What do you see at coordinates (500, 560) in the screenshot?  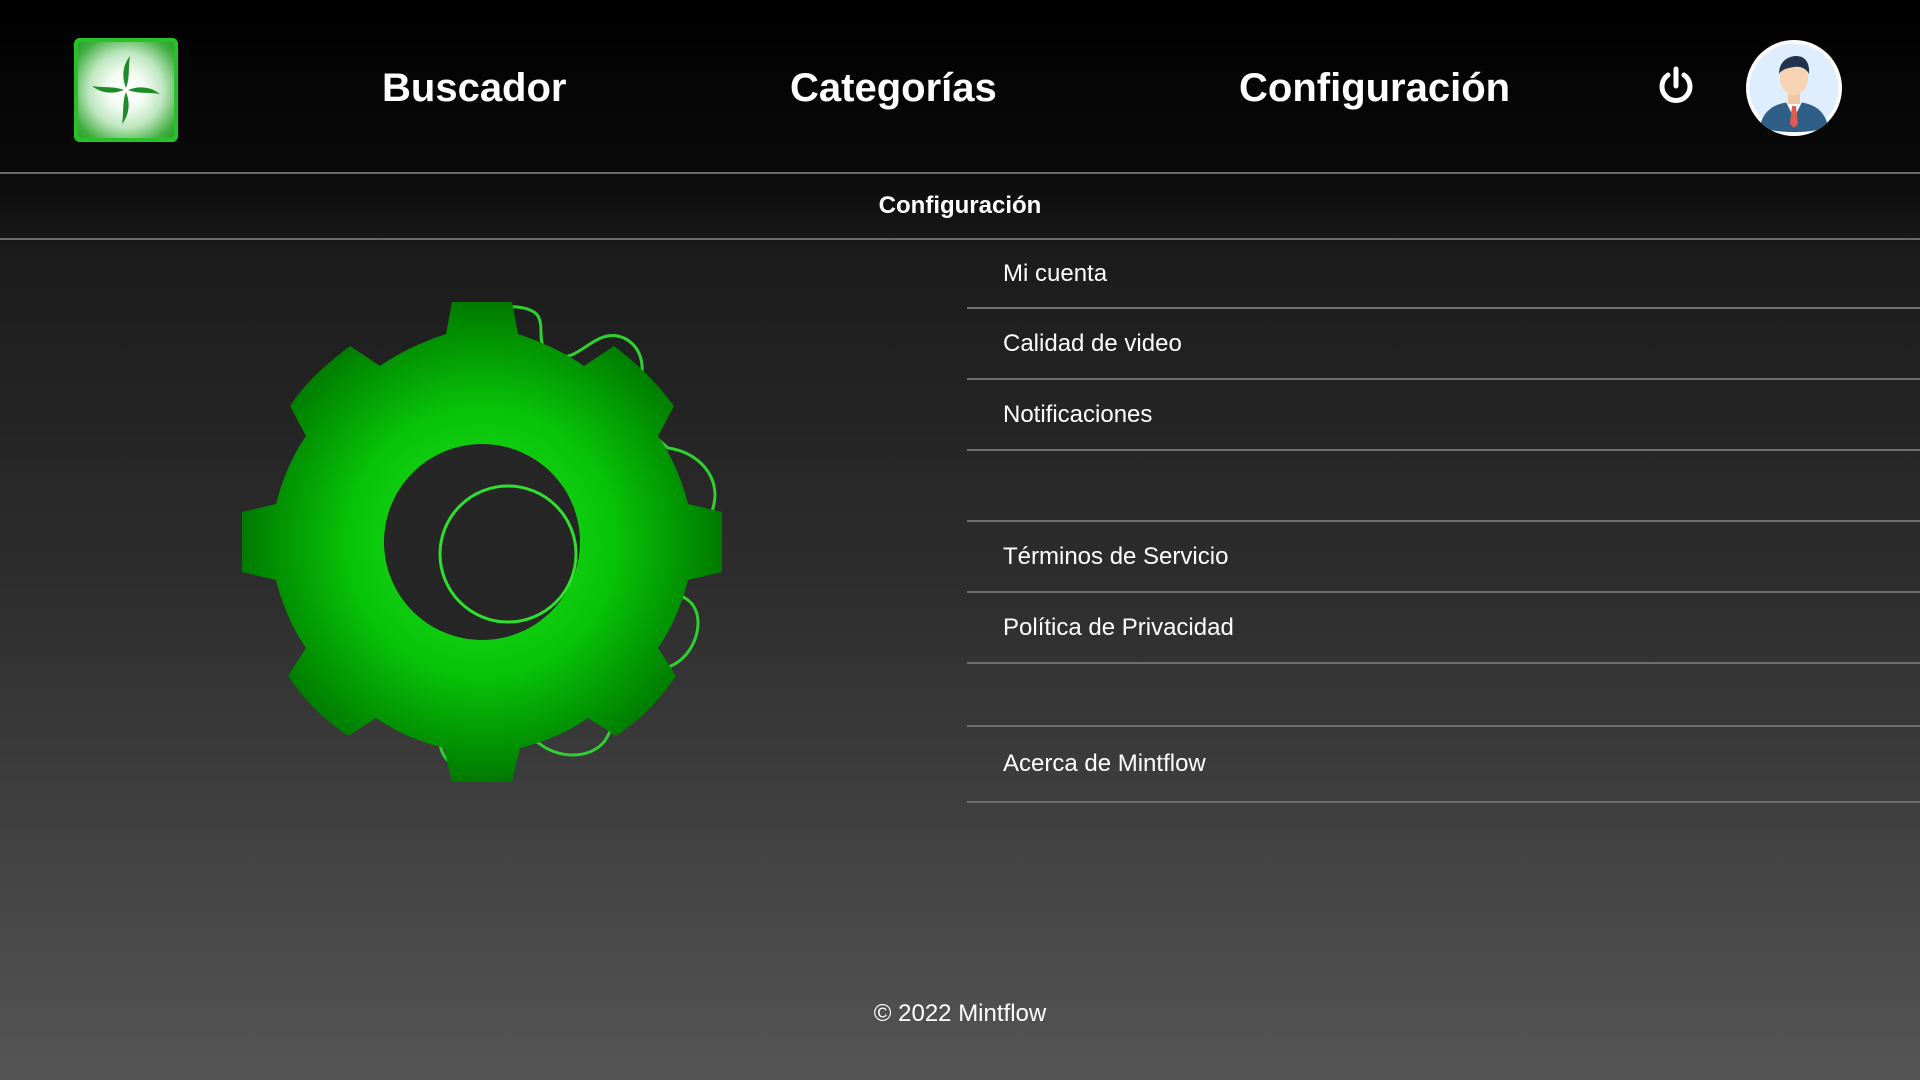 I see `gear-icon` at bounding box center [500, 560].